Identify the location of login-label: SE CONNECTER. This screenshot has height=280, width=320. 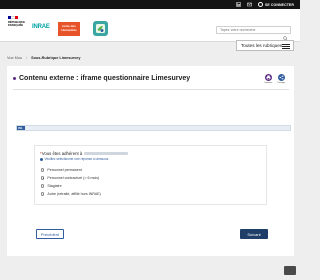
(279, 4).